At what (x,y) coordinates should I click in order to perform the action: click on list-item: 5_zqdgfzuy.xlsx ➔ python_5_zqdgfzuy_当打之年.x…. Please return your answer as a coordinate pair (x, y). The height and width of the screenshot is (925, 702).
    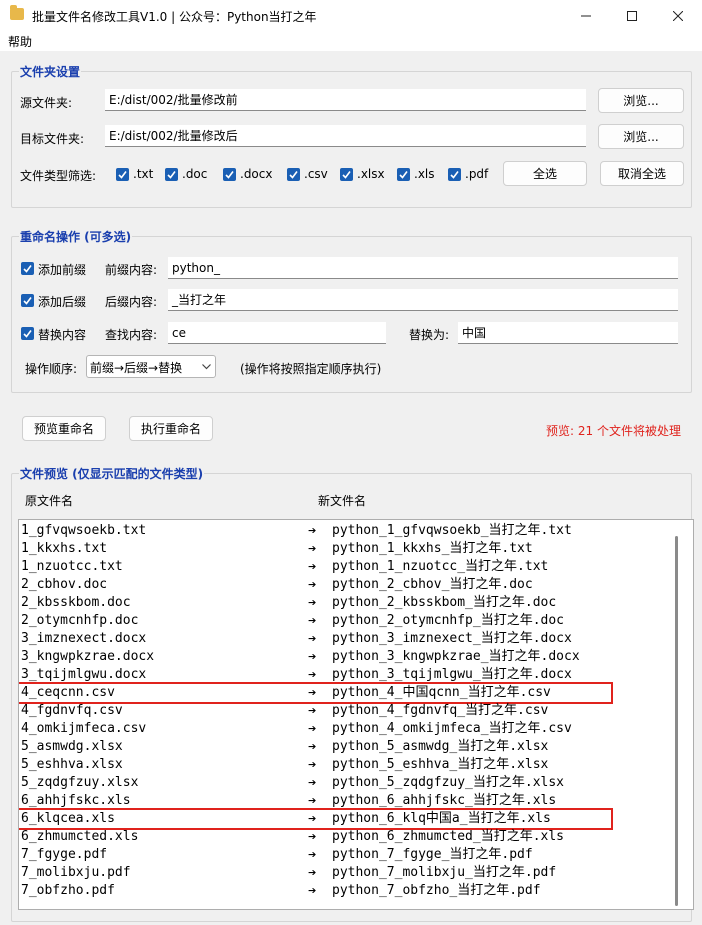
    Looking at the image, I should click on (349, 783).